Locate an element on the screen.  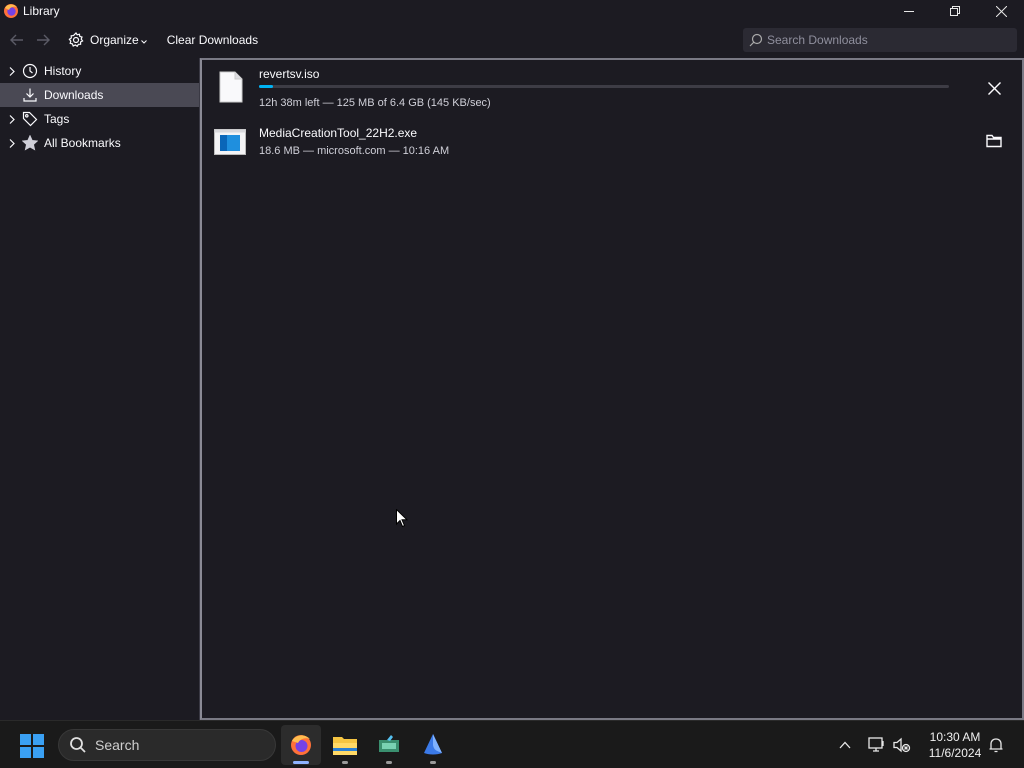
download-filename: MediaCreationTool_22H2.exe is located at coordinates (338, 133).